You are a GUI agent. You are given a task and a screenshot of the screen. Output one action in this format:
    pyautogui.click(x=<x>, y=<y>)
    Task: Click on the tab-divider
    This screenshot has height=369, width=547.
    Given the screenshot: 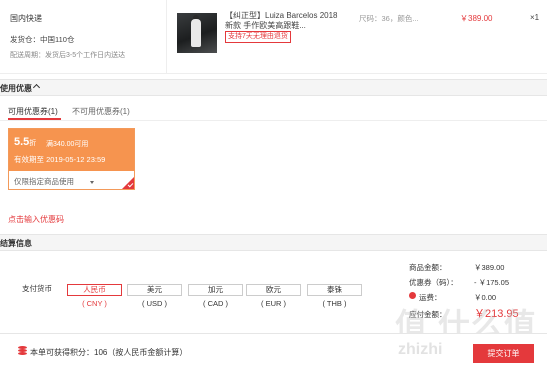 What is the action you would take?
    pyautogui.click(x=273, y=120)
    